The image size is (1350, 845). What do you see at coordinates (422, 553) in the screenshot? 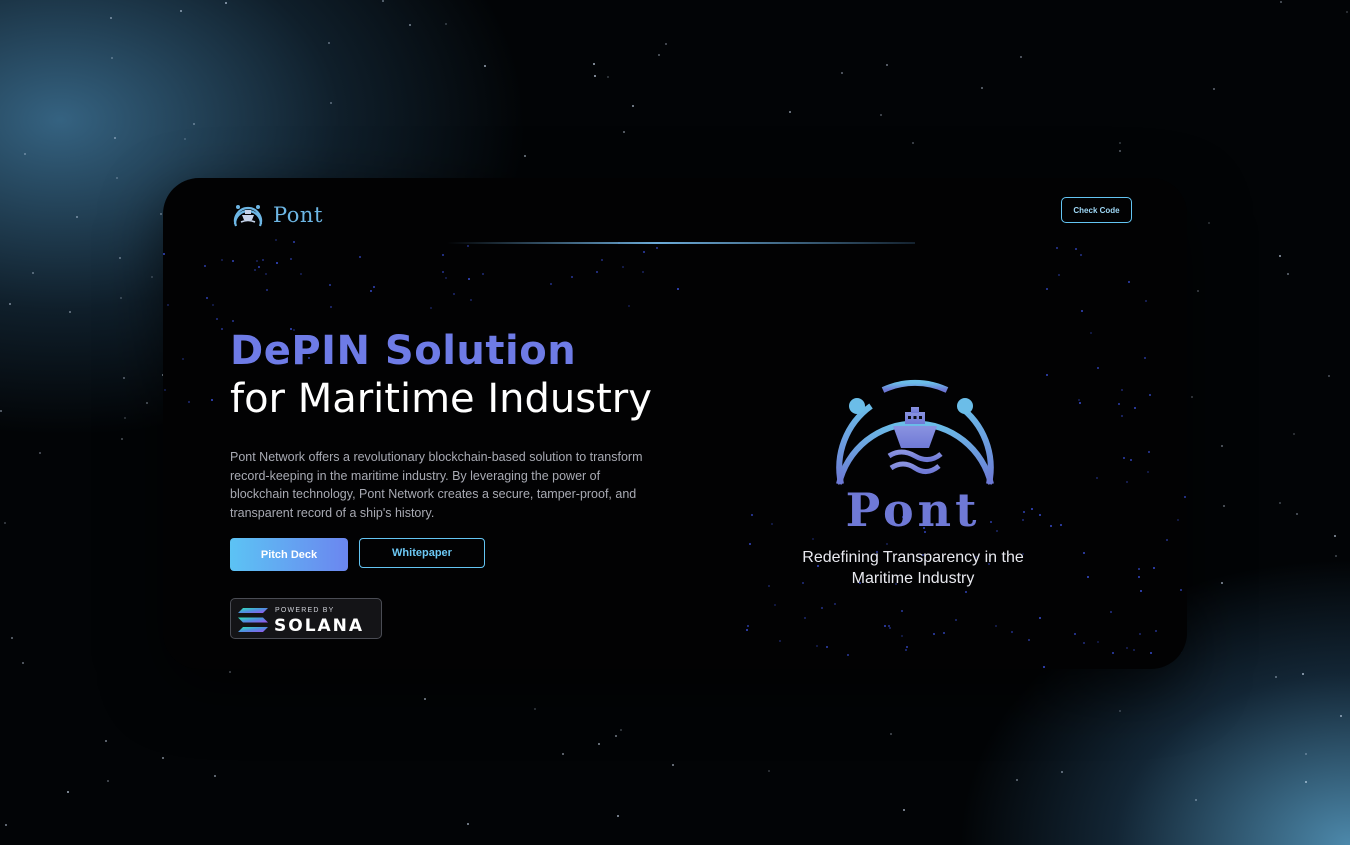
I see `whitepaper-button: Whitepaper` at bounding box center [422, 553].